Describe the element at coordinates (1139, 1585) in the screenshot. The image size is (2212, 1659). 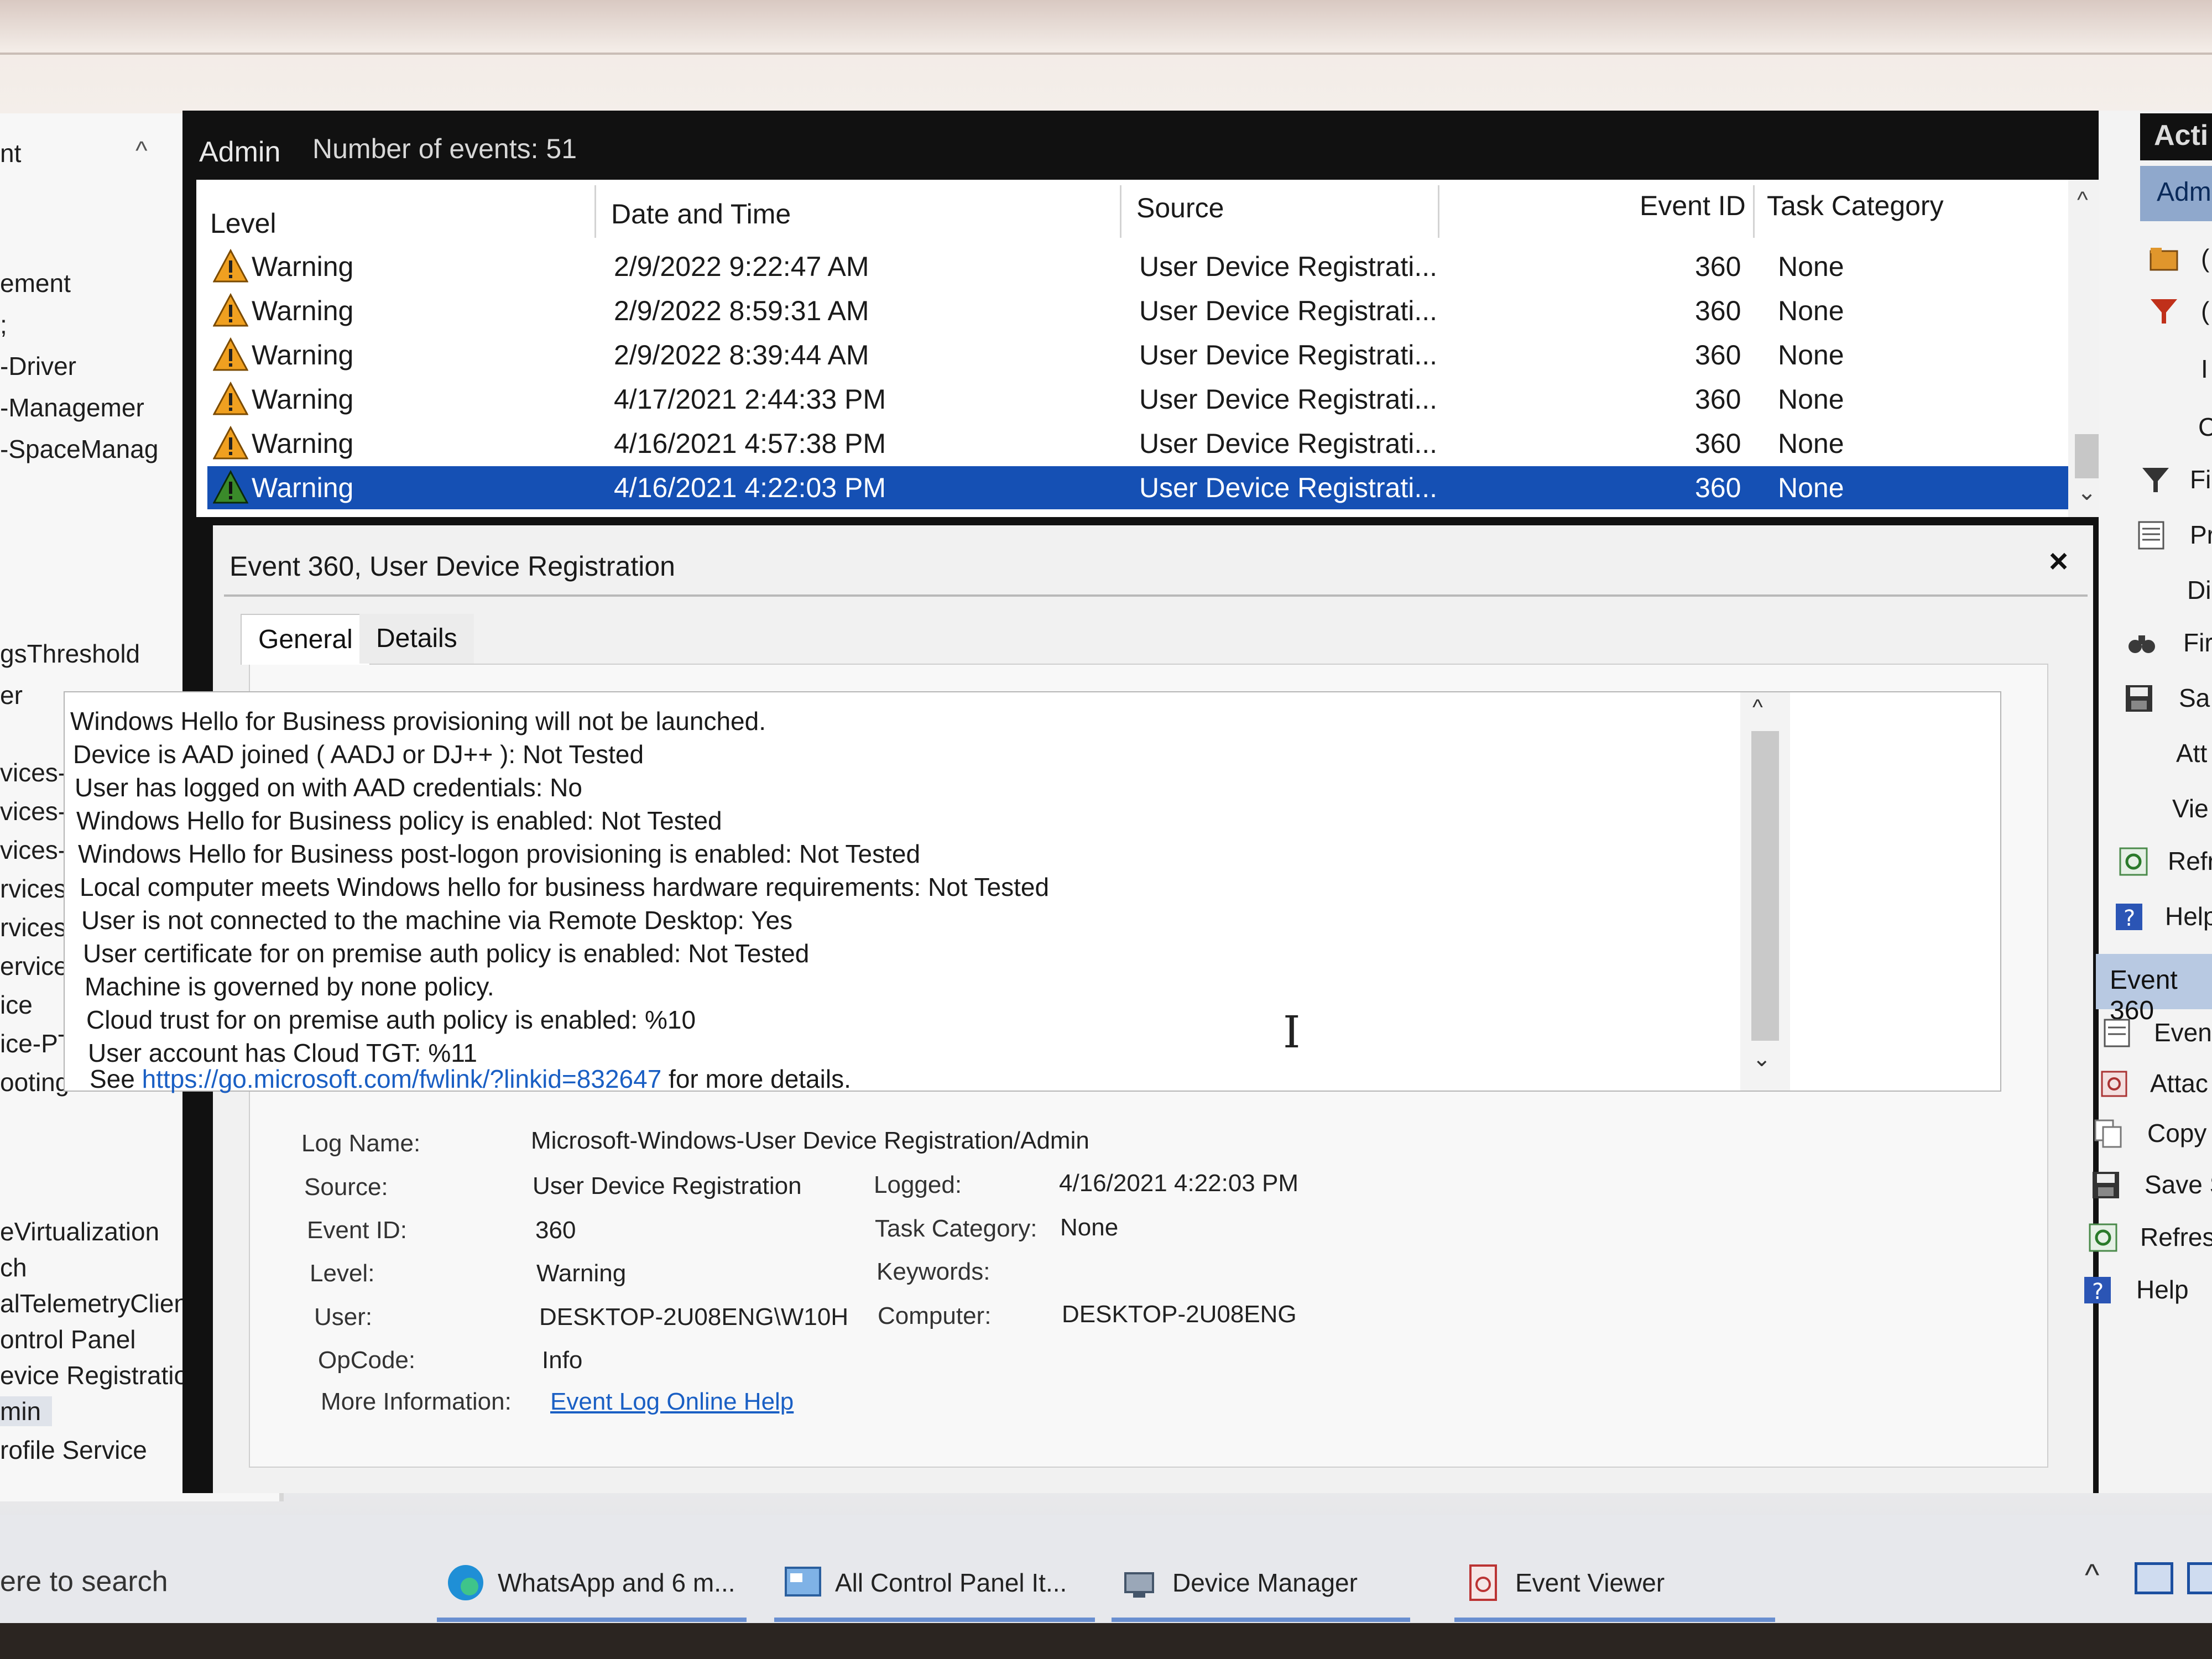
I see `device-manager-icon` at that location.